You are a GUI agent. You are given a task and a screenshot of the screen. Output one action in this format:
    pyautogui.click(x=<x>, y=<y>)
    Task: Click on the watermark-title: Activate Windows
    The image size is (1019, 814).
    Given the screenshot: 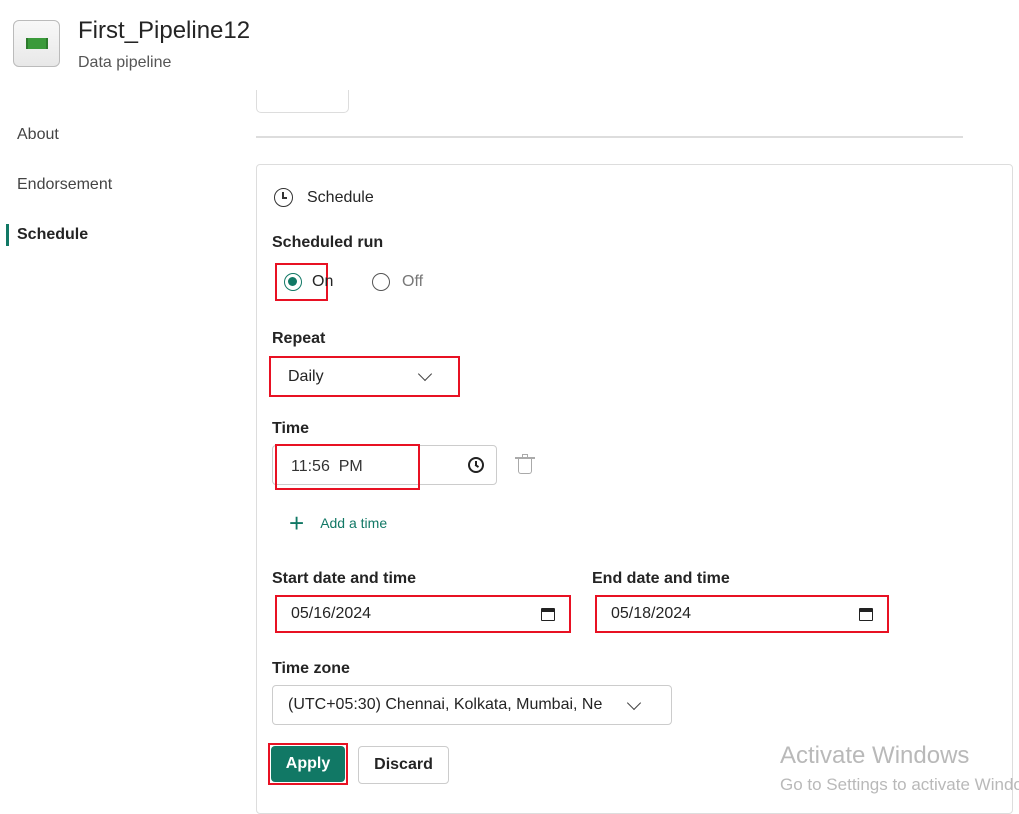 What is the action you would take?
    pyautogui.click(x=875, y=755)
    